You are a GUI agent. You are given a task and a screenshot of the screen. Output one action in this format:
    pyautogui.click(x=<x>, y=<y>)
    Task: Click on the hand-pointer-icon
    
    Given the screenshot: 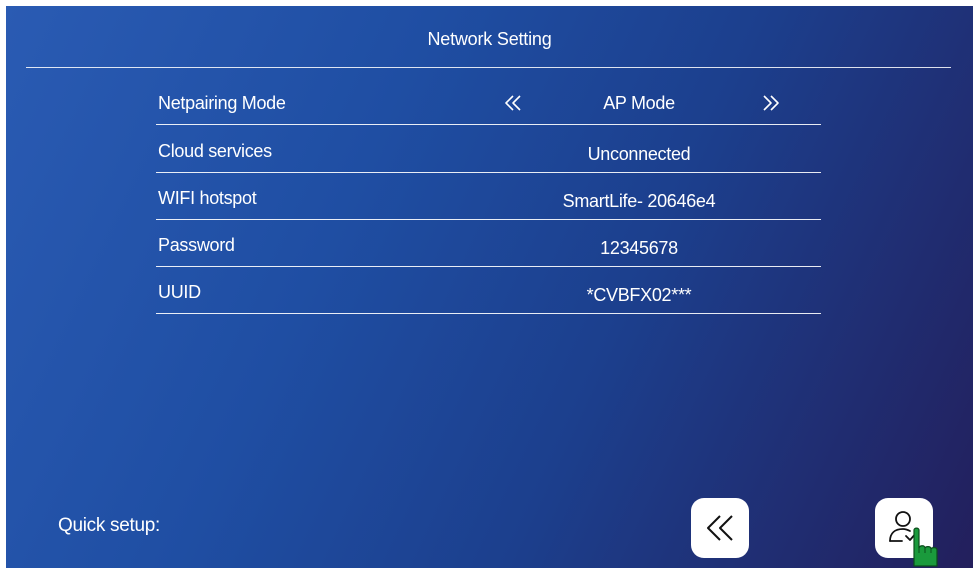 What is the action you would take?
    pyautogui.click(x=926, y=547)
    